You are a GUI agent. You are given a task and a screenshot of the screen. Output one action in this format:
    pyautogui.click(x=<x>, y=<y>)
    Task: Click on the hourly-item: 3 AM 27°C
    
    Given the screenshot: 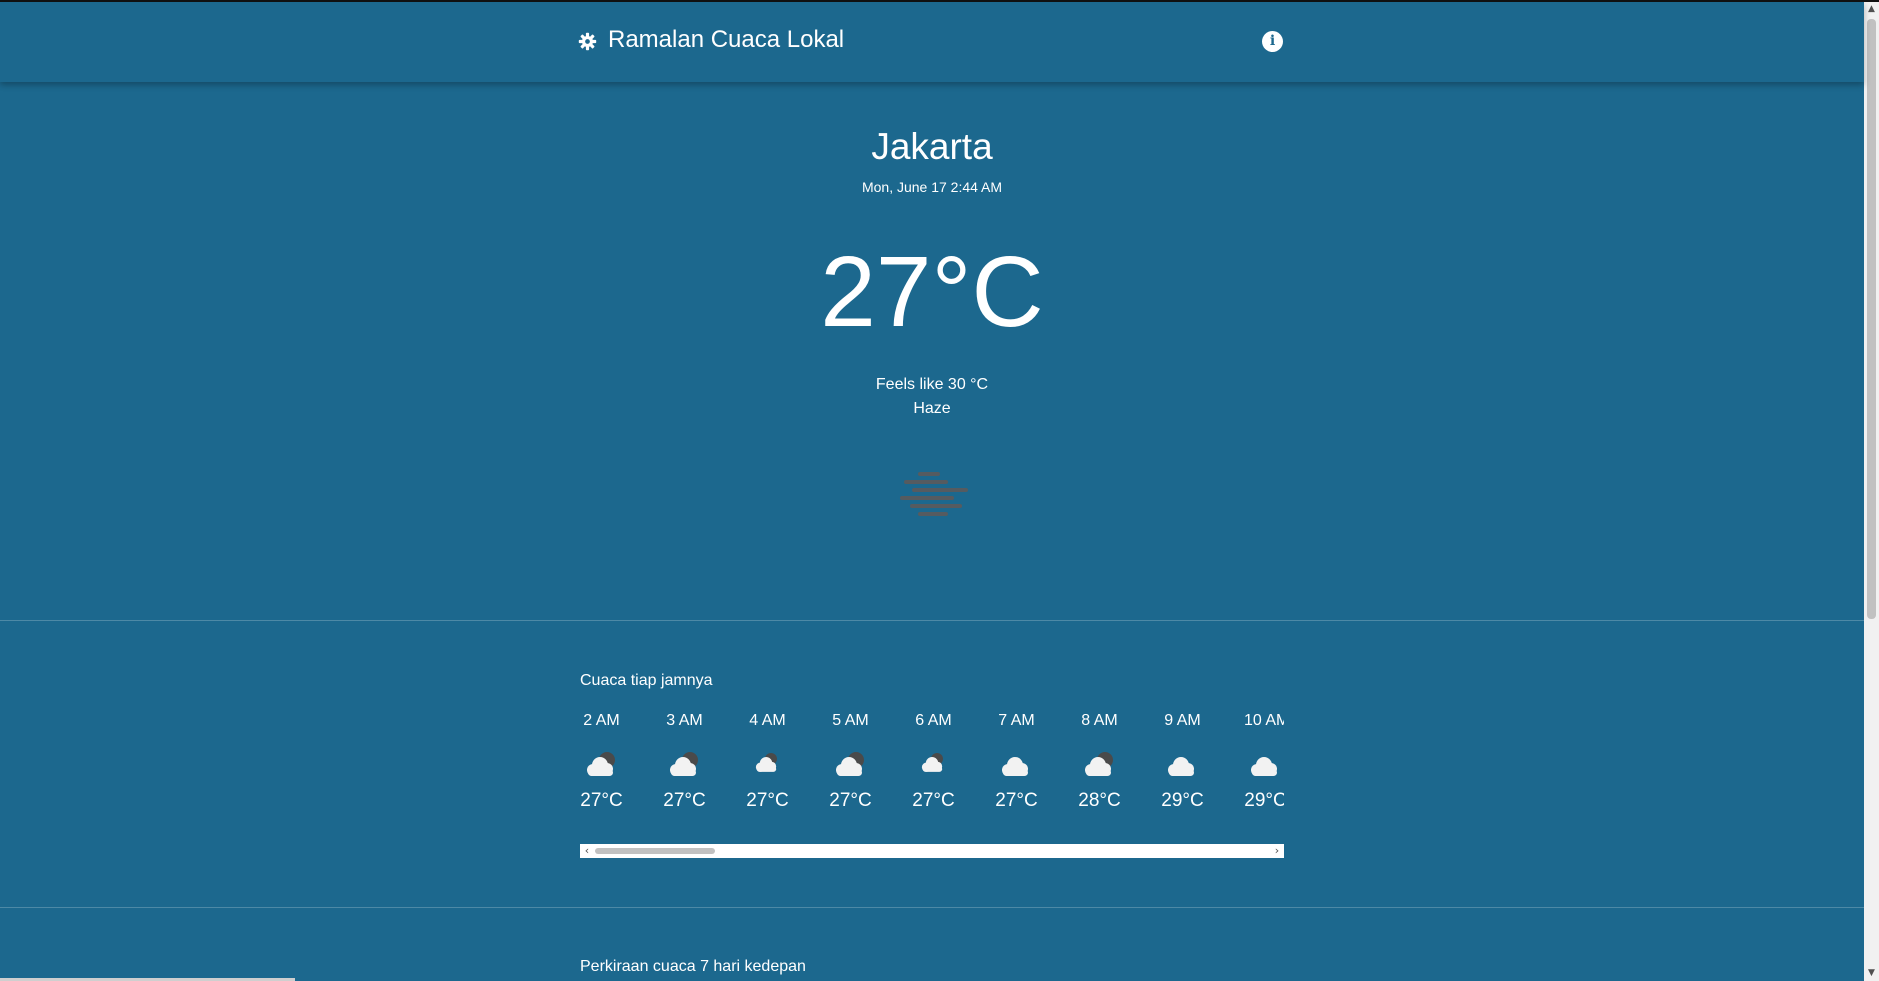 What is the action you would take?
    pyautogui.click(x=704, y=762)
    